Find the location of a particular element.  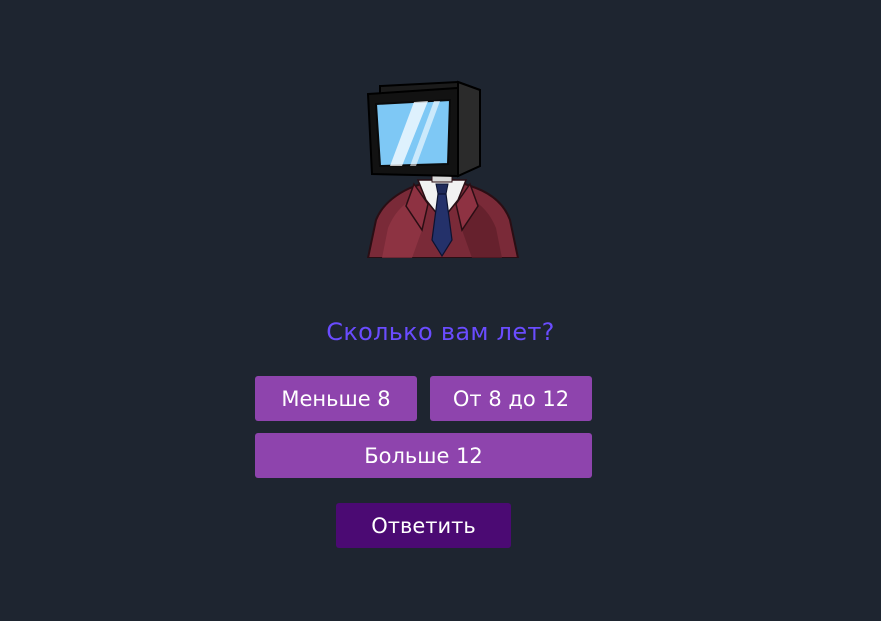

answer-option-under-8: Меньше 8 is located at coordinates (336, 398).